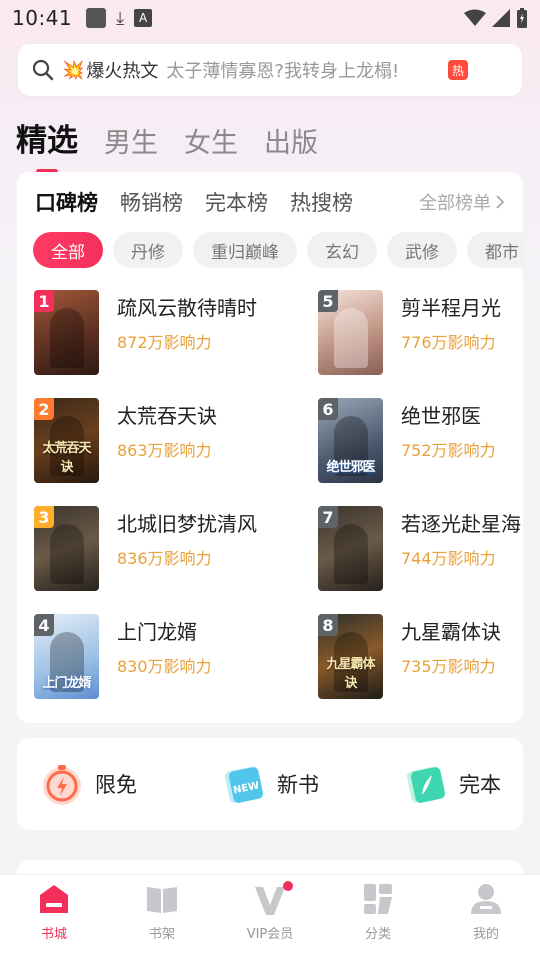  I want to click on download-icon: ⤓, so click(120, 18).